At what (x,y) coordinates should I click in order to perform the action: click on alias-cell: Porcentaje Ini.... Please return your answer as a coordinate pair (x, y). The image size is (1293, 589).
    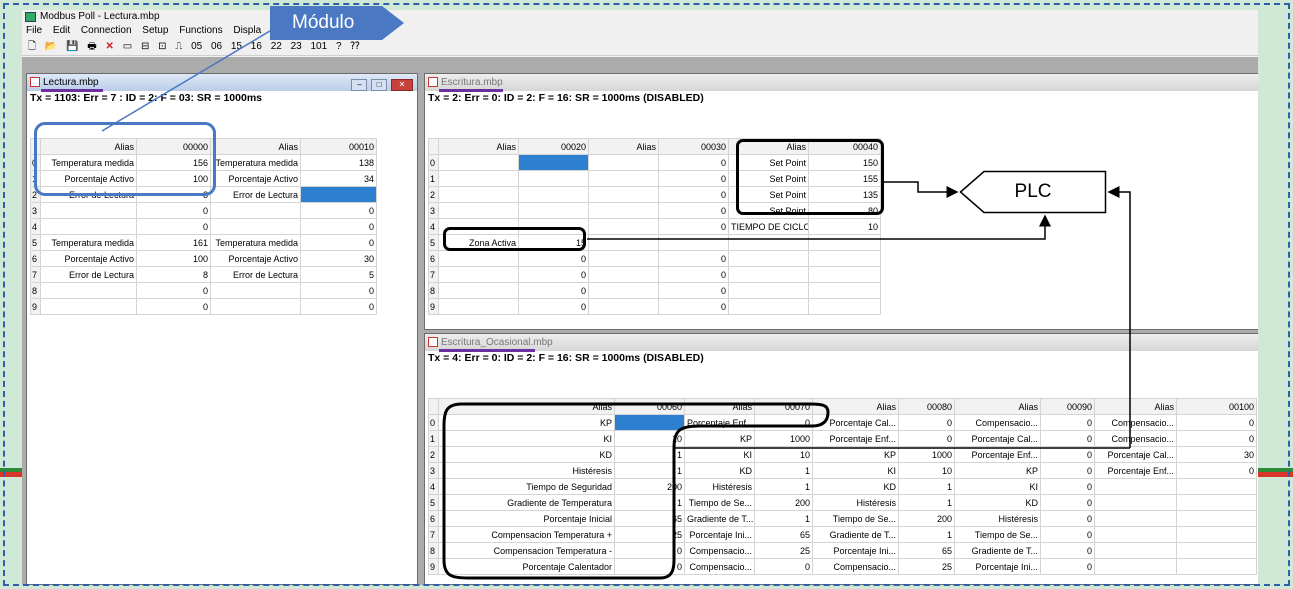
    Looking at the image, I should click on (719, 534).